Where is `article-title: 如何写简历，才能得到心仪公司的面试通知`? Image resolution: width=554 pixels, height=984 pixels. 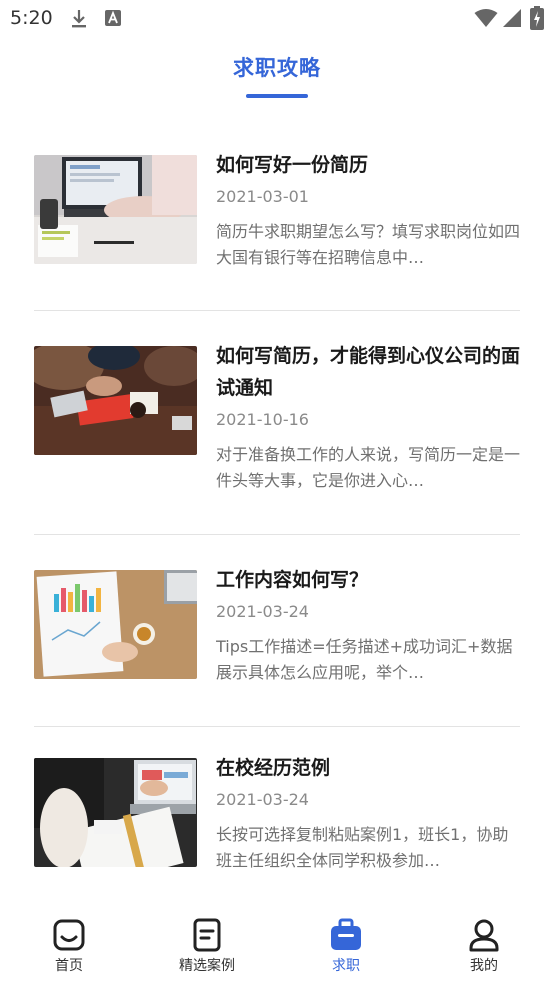 article-title: 如何写简历，才能得到心仪公司的面试通知 is located at coordinates (368, 372).